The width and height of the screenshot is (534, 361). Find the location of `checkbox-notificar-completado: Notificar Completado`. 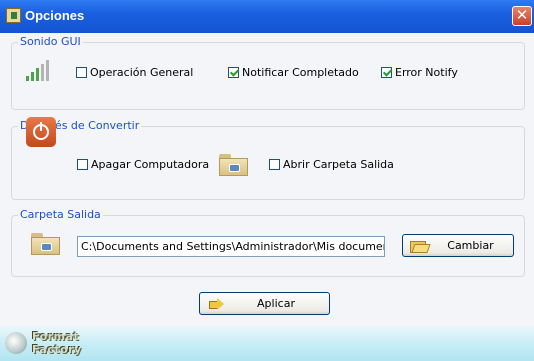

checkbox-notificar-completado: Notificar Completado is located at coordinates (293, 72).